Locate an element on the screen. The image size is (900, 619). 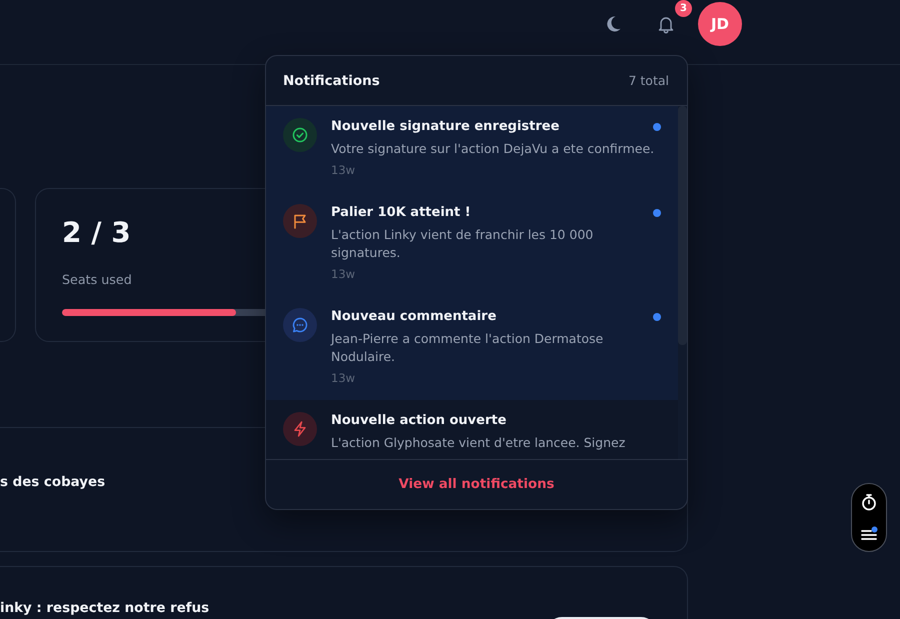
view-all-link: View all notifications is located at coordinates (476, 484).